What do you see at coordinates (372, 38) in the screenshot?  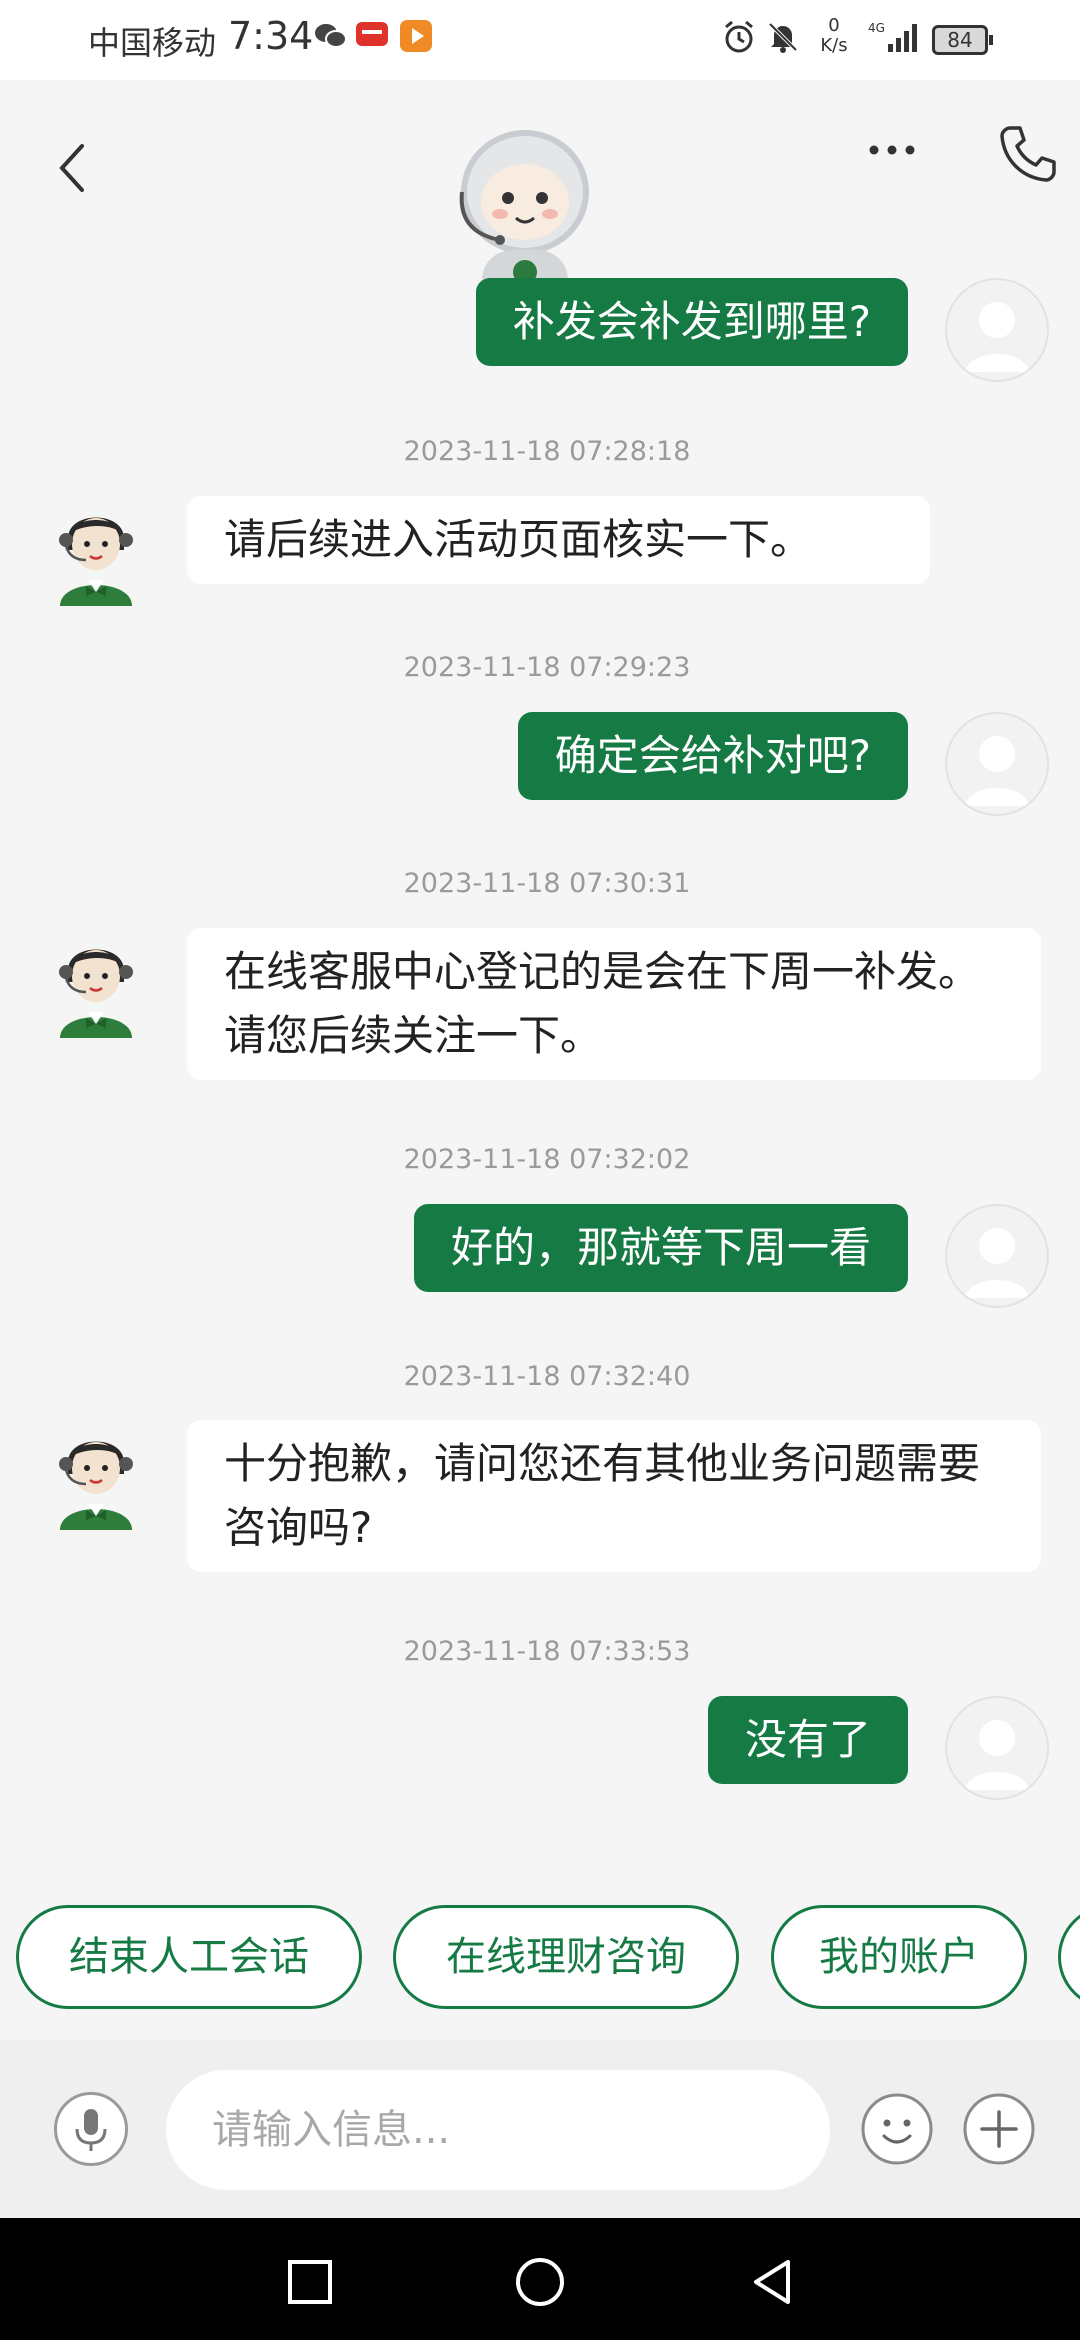 I see `app-notification-icon` at bounding box center [372, 38].